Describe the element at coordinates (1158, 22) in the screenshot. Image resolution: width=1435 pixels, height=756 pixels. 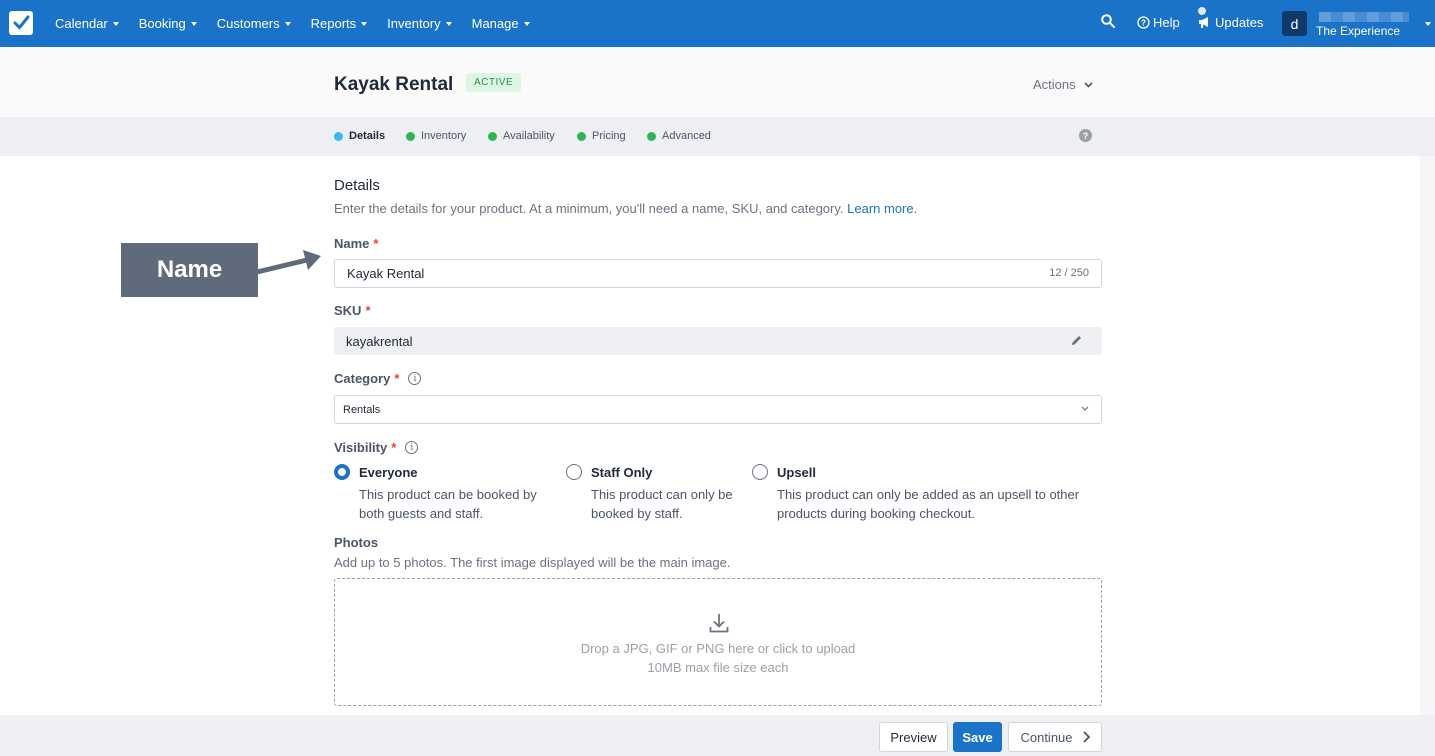
I see `help-link: ? Help` at that location.